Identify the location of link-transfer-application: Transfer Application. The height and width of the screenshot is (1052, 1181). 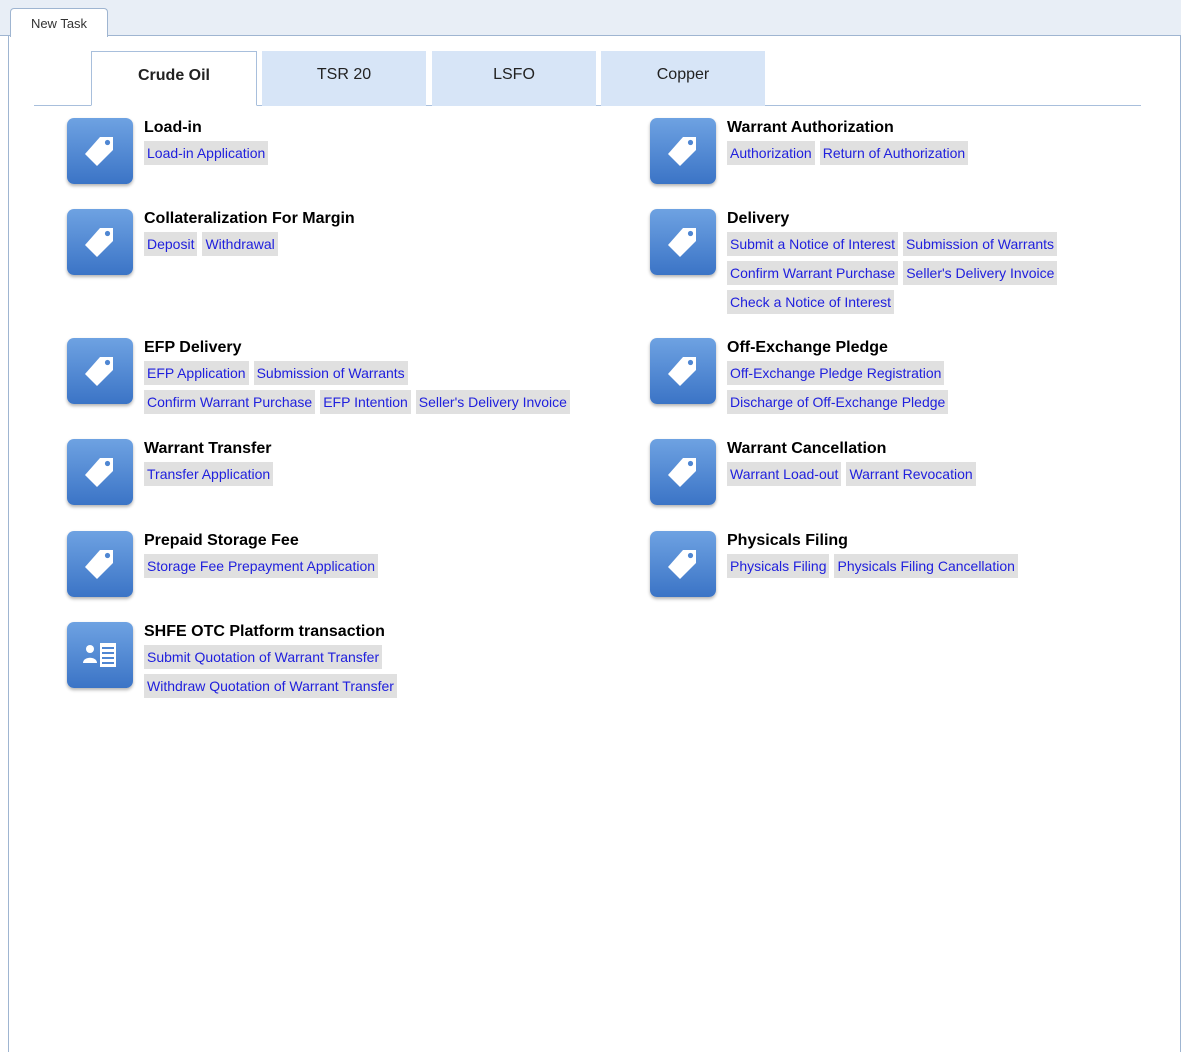
(209, 474).